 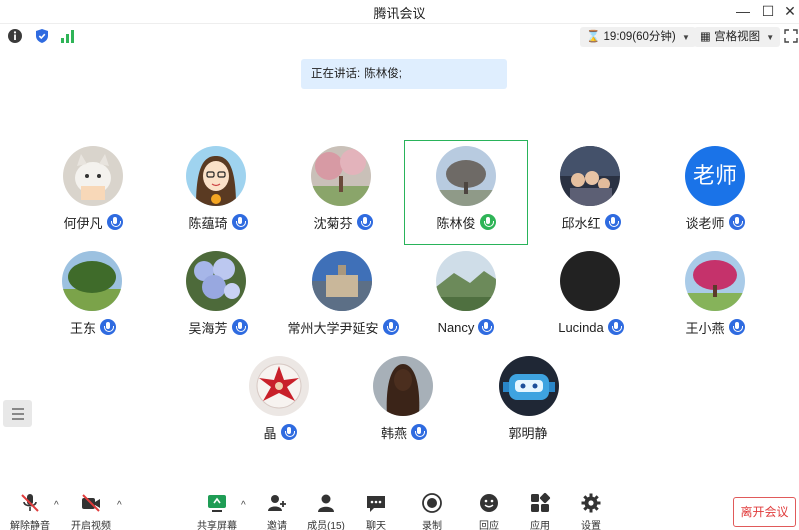 I want to click on participant-tile: 常州大学尹延安, so click(x=343, y=295).